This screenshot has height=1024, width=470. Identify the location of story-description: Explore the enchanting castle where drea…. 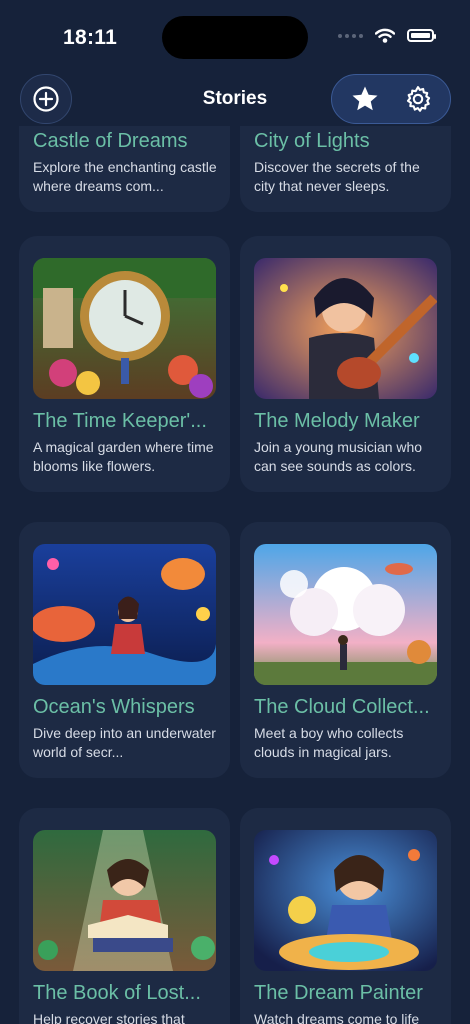
(125, 176).